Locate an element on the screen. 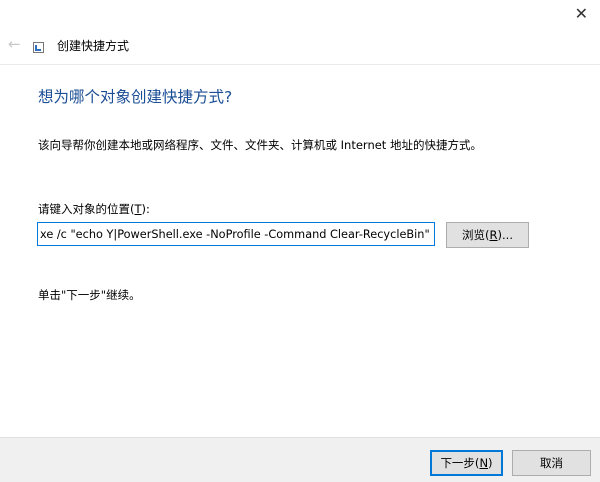 This screenshot has width=600, height=482. next-button: 下一步(N) is located at coordinates (466, 463).